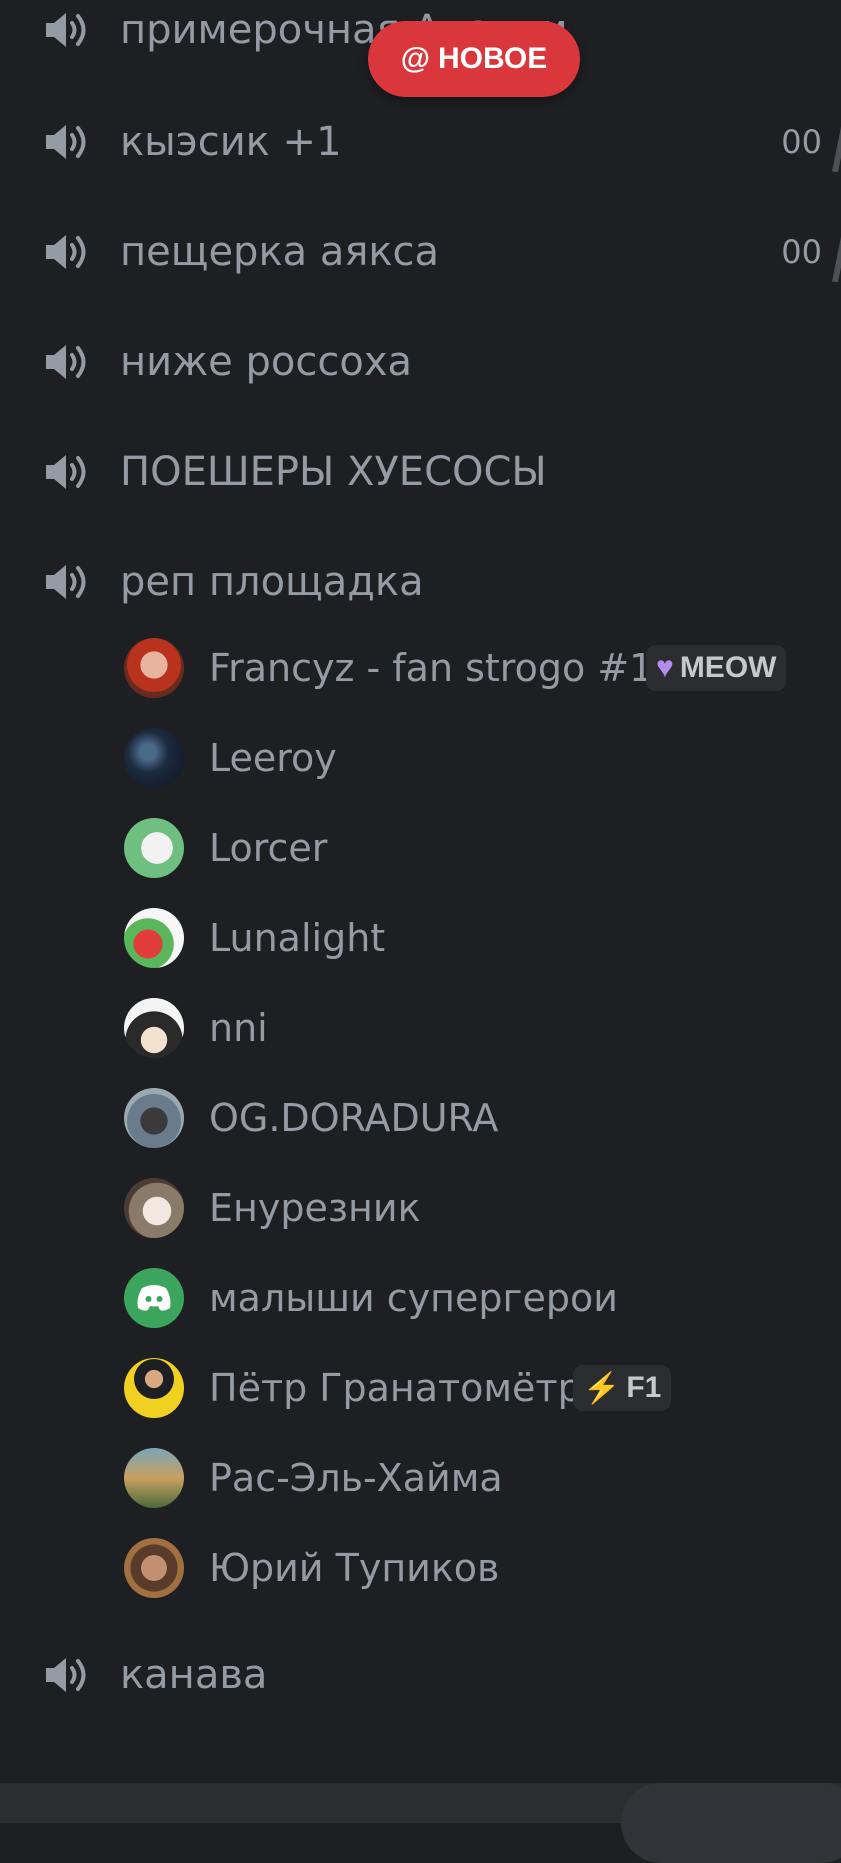  What do you see at coordinates (431, 668) in the screenshot?
I see `member-name: Francyz - fan strogo #1` at bounding box center [431, 668].